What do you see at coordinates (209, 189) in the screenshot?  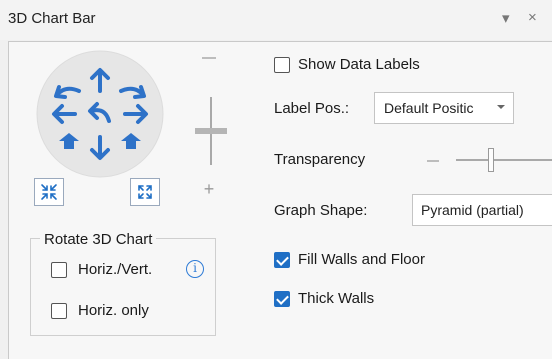 I see `zoom-in-mark: +` at bounding box center [209, 189].